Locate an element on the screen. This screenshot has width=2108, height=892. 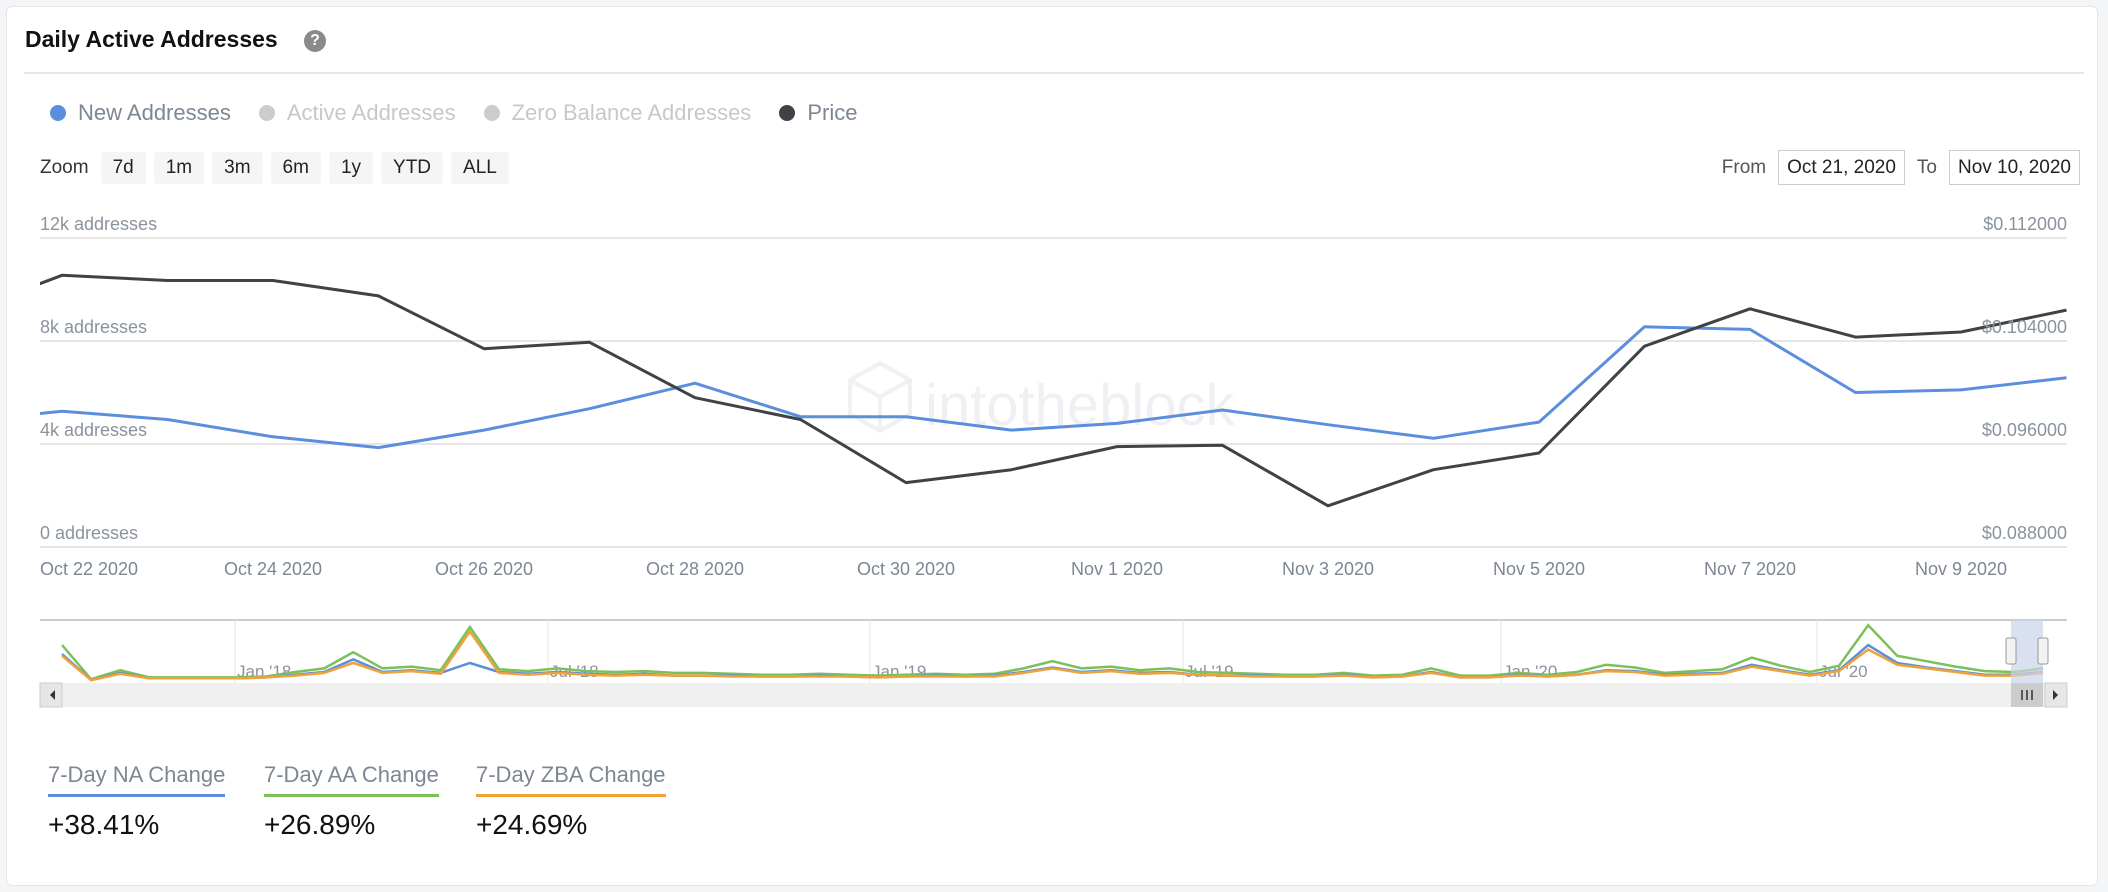
x-tick-label: Nov 1 2020 is located at coordinates (1117, 569).